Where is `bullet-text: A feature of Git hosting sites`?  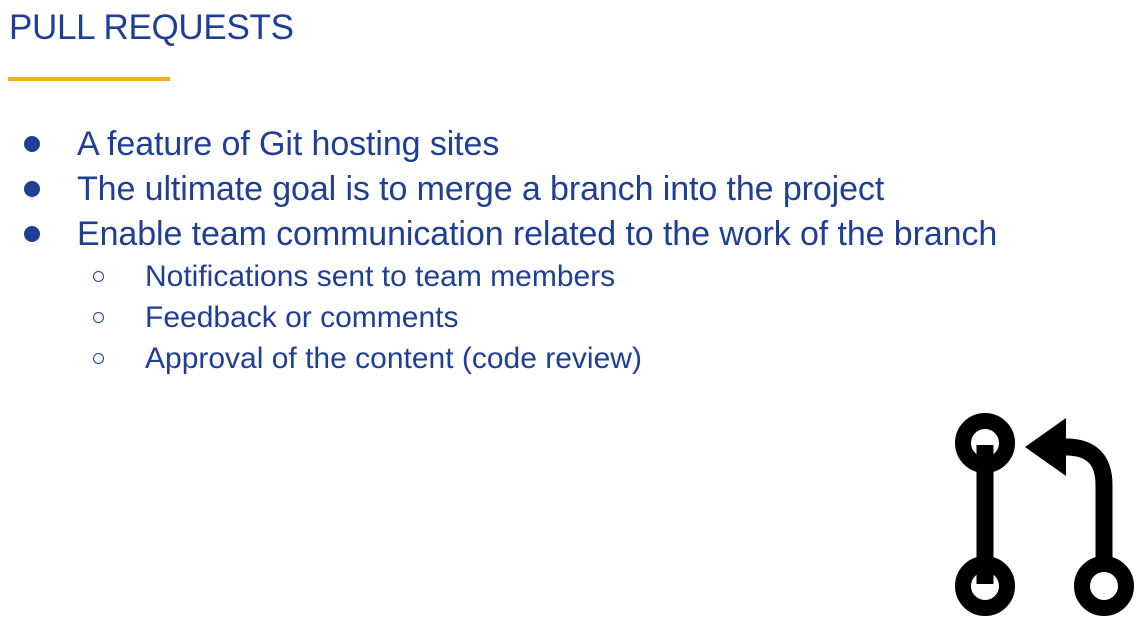 bullet-text: A feature of Git hosting sites is located at coordinates (288, 144).